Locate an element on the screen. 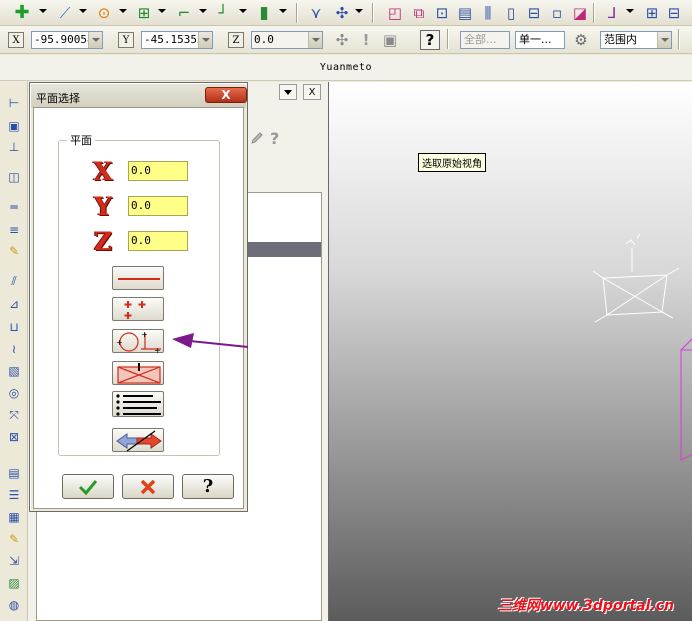 The image size is (692, 621). plane-line-button is located at coordinates (138, 278).